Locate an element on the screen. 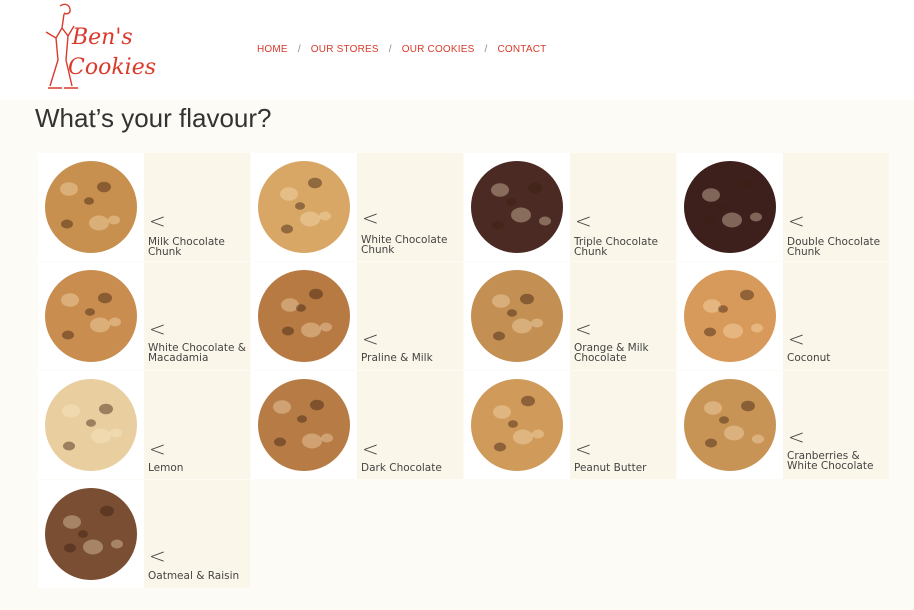 The image size is (914, 610). cookie-tile: < Lemon is located at coordinates (144, 425).